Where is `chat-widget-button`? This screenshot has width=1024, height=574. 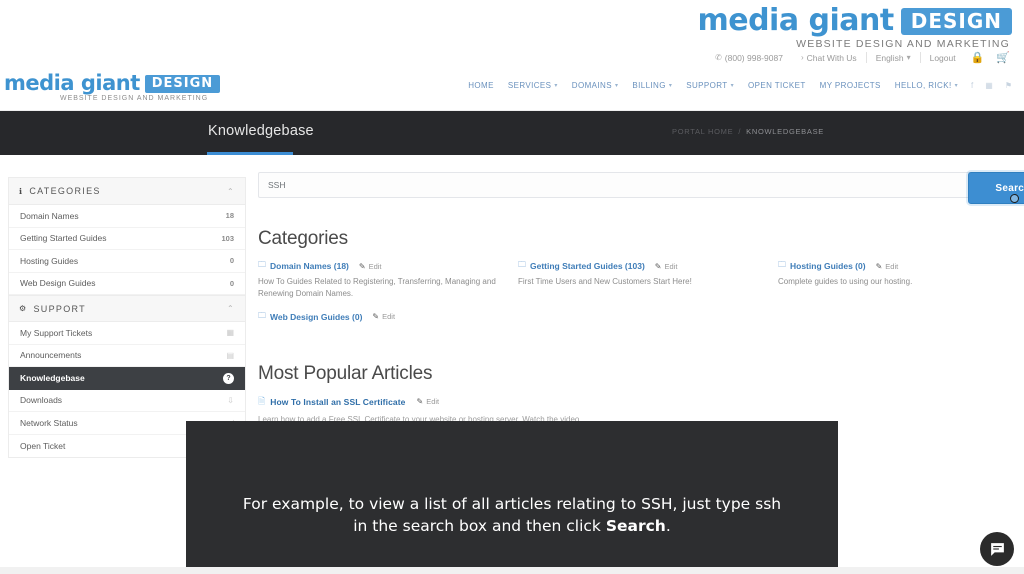
chat-widget-button is located at coordinates (997, 549).